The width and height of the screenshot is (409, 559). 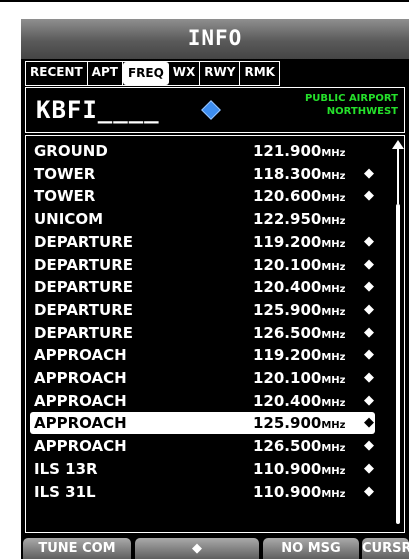 What do you see at coordinates (287, 196) in the screenshot?
I see `frequency-number: 120.600` at bounding box center [287, 196].